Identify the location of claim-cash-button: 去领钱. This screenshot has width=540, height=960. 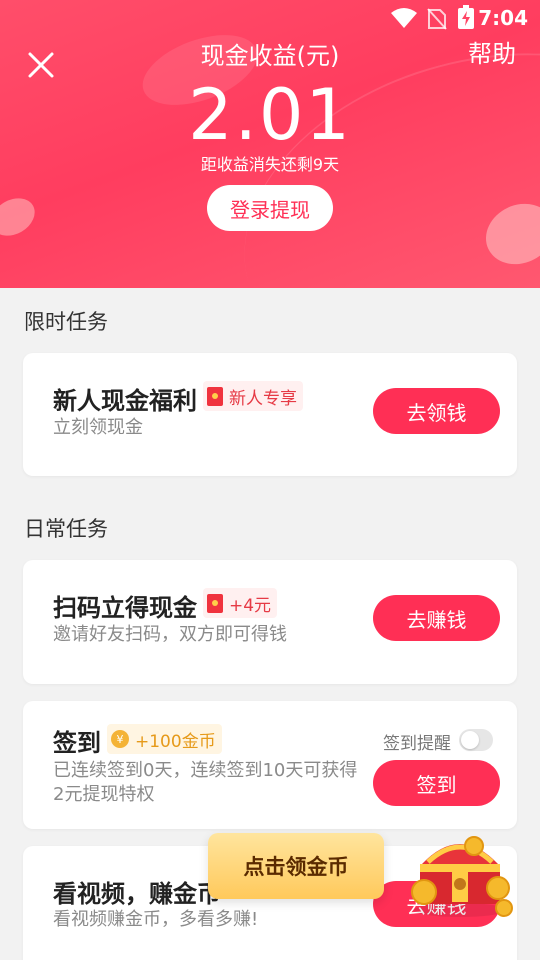
(436, 411).